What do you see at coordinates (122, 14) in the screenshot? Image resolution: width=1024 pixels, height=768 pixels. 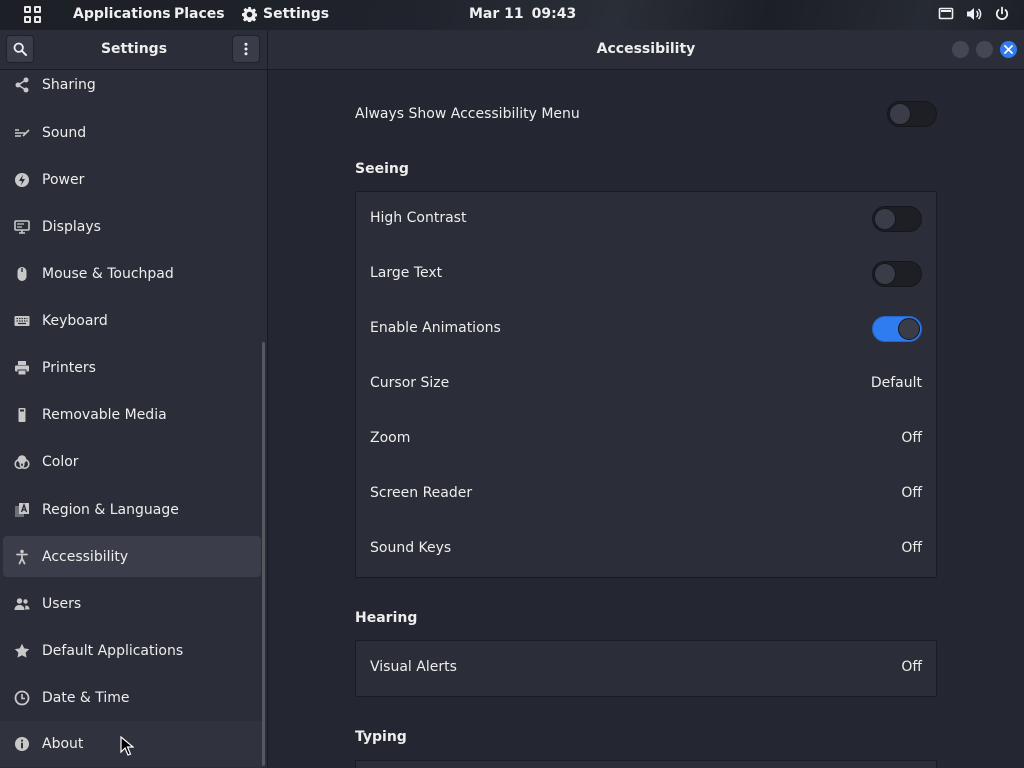 I see `applications-menu: Applications` at bounding box center [122, 14].